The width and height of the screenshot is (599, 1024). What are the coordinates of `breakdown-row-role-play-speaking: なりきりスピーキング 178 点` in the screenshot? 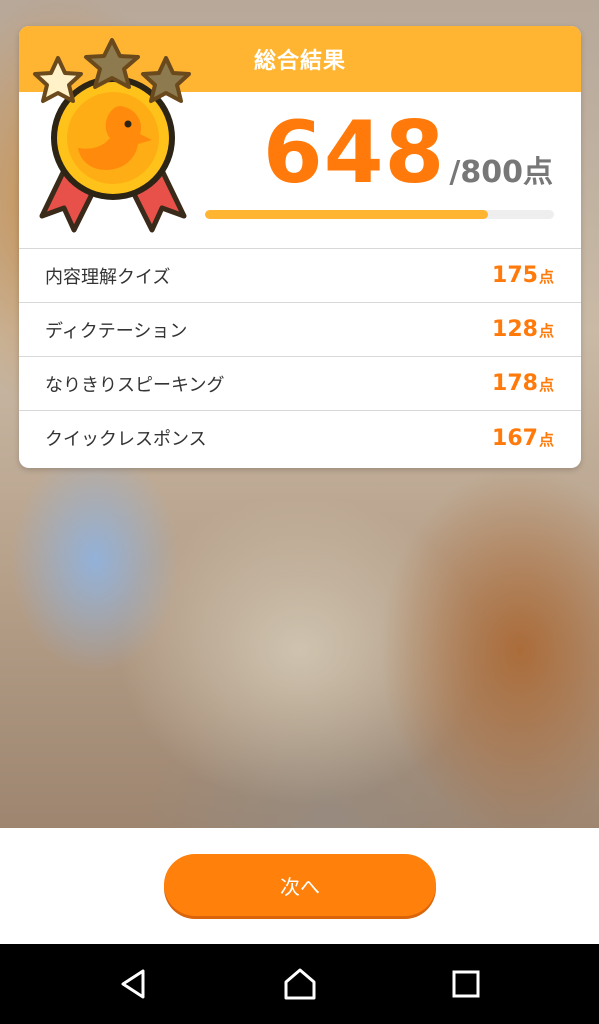 It's located at (300, 384).